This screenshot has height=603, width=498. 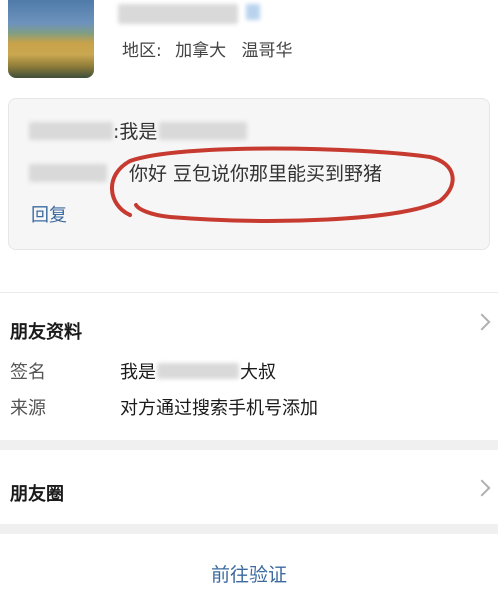 What do you see at coordinates (138, 372) in the screenshot?
I see `signature-prefix: 我是` at bounding box center [138, 372].